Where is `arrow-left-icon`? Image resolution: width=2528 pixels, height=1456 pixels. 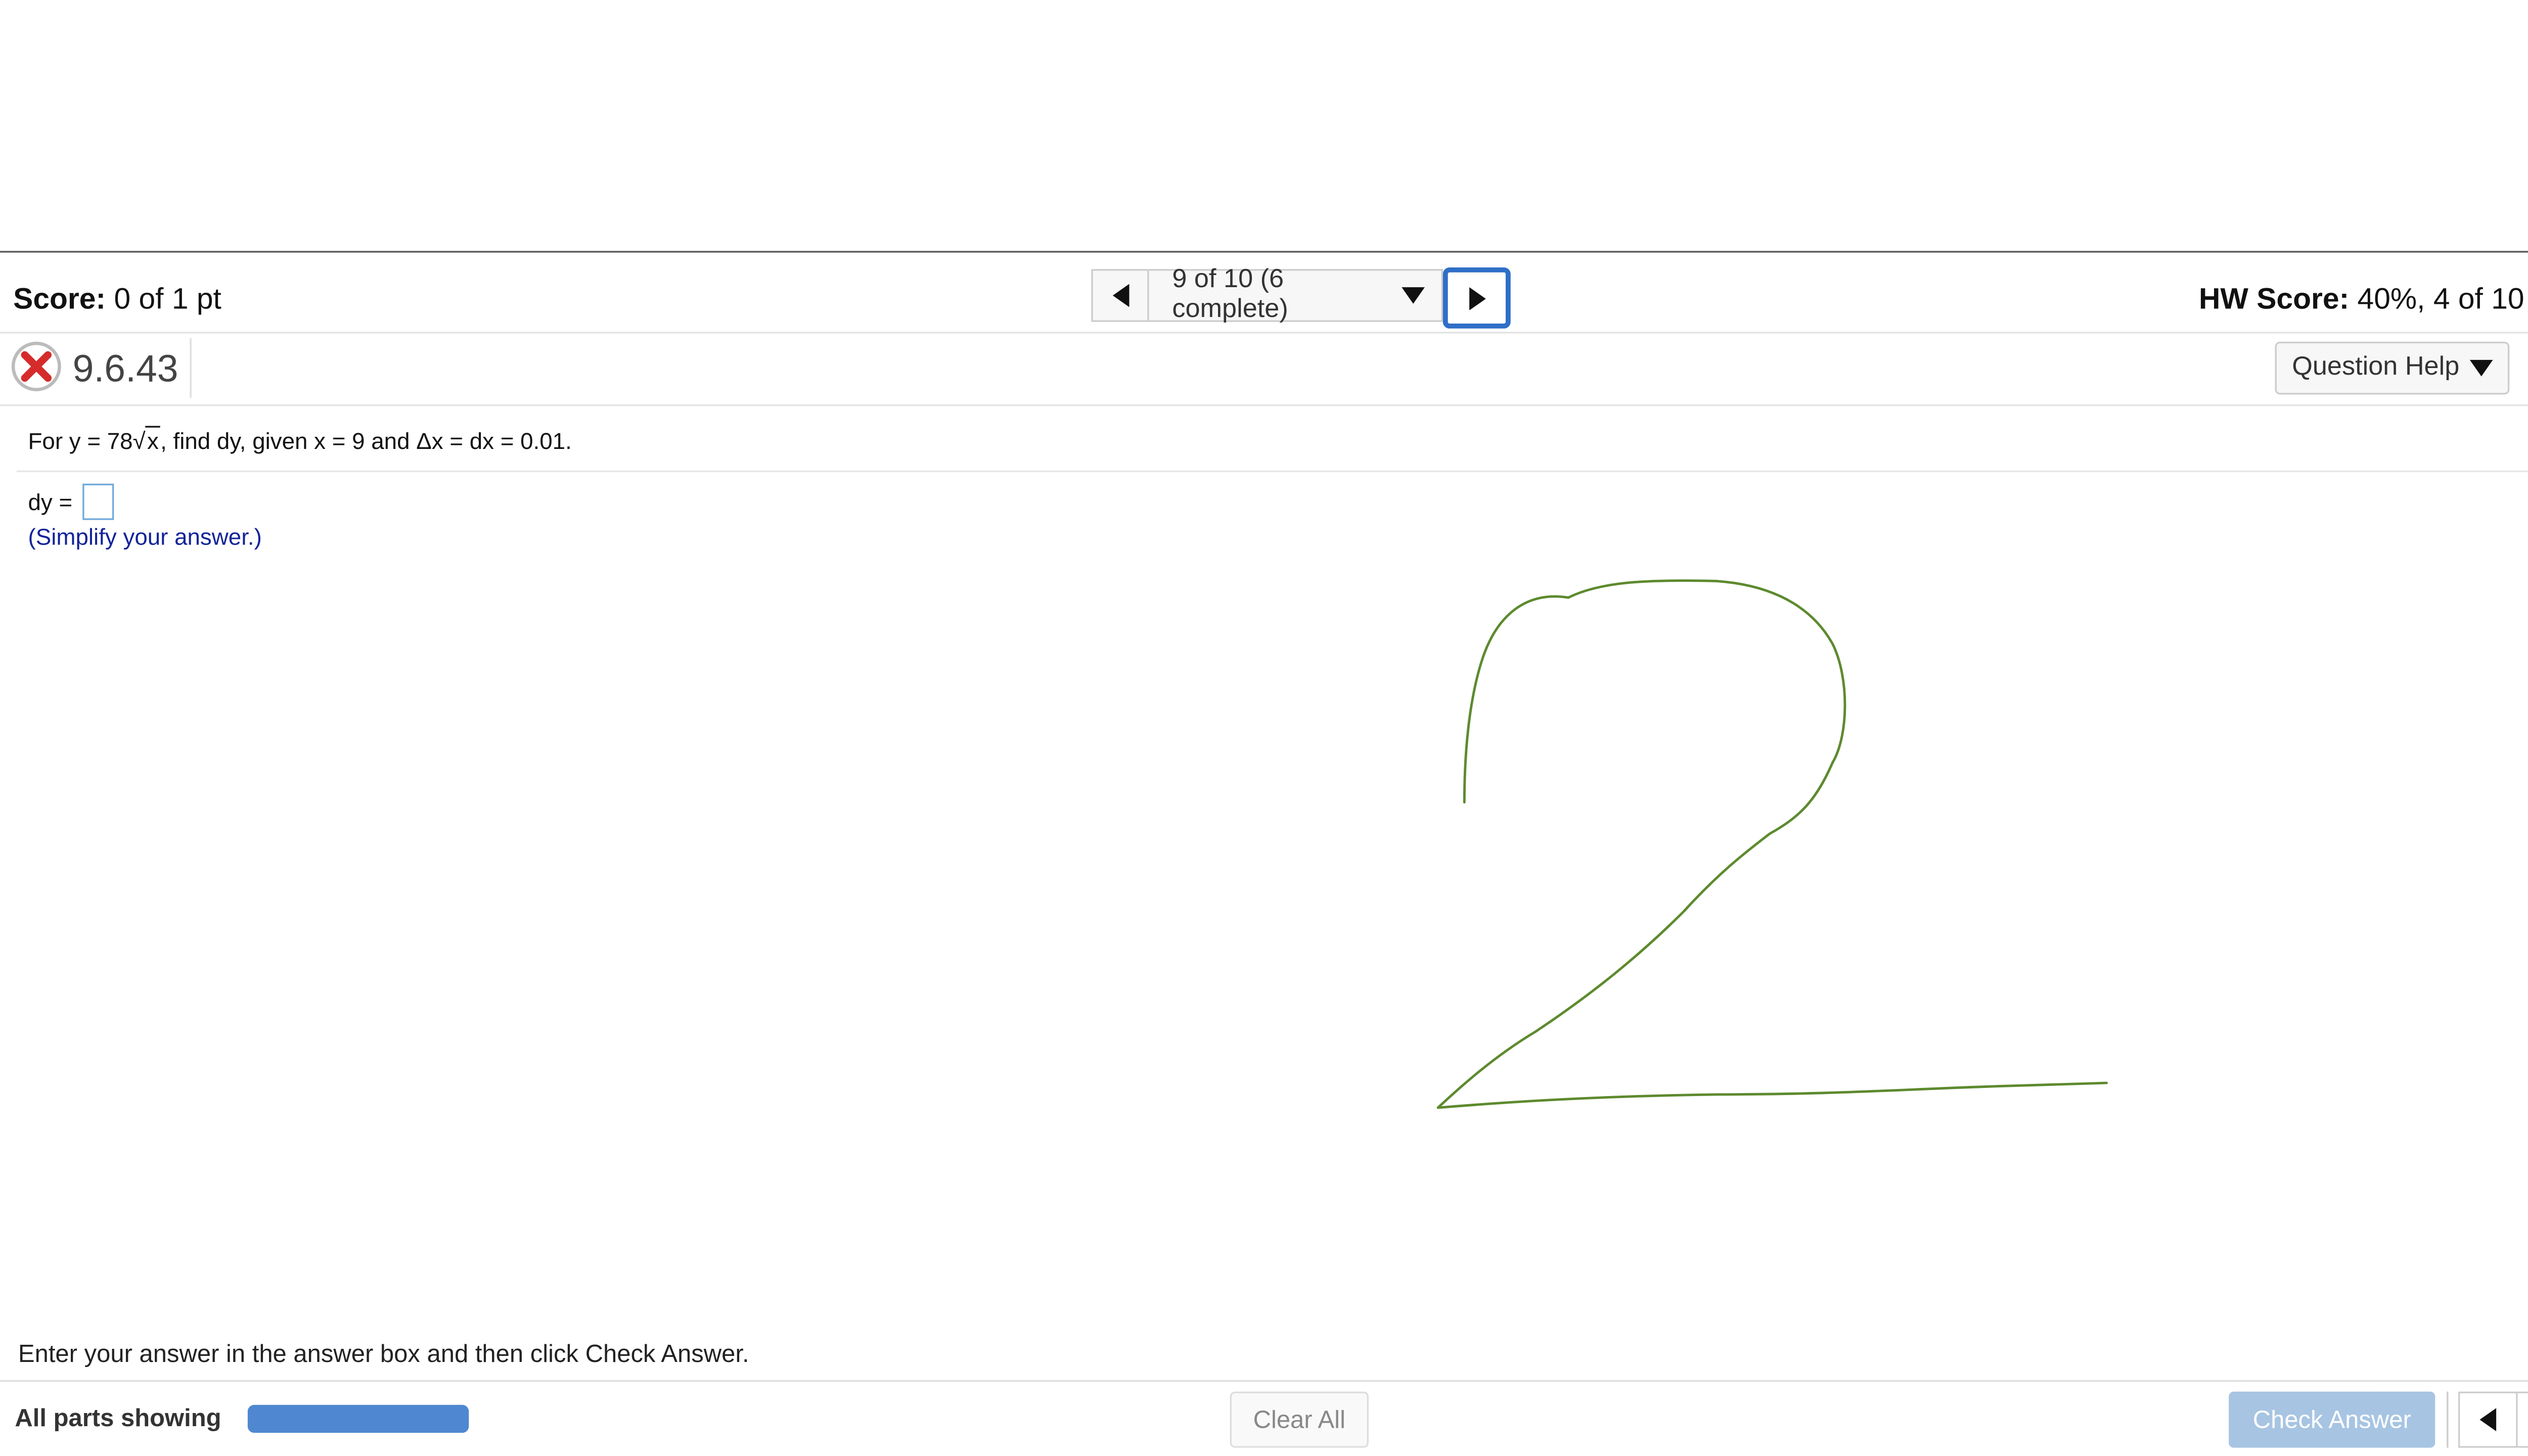 arrow-left-icon is located at coordinates (2488, 1420).